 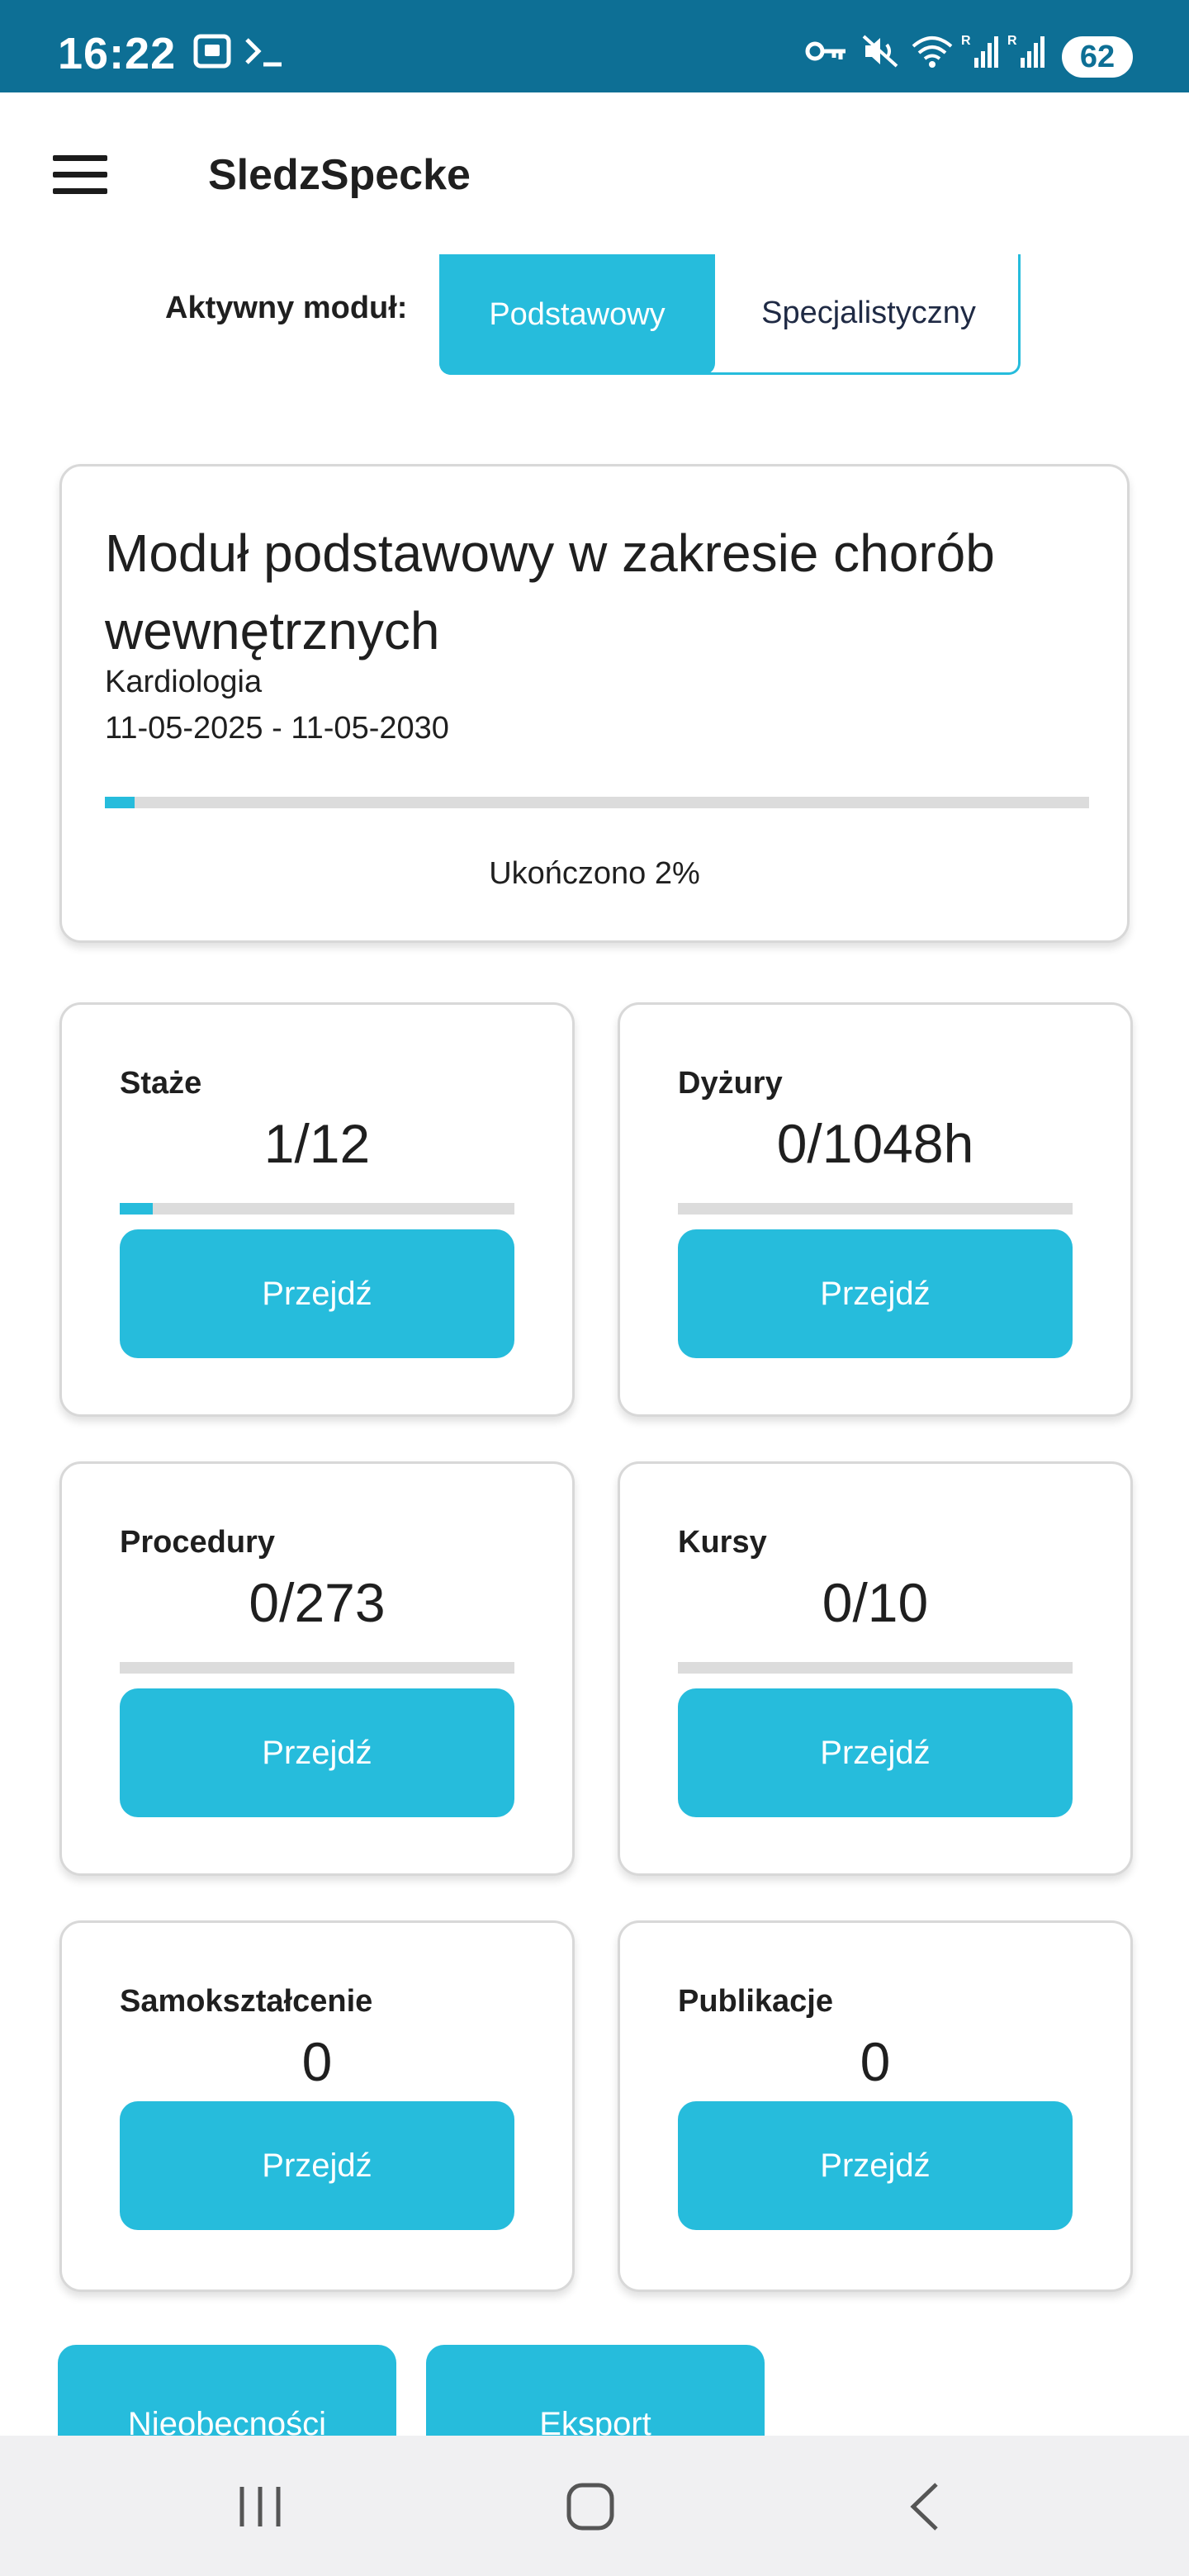 I want to click on back-icon, so click(x=925, y=2506).